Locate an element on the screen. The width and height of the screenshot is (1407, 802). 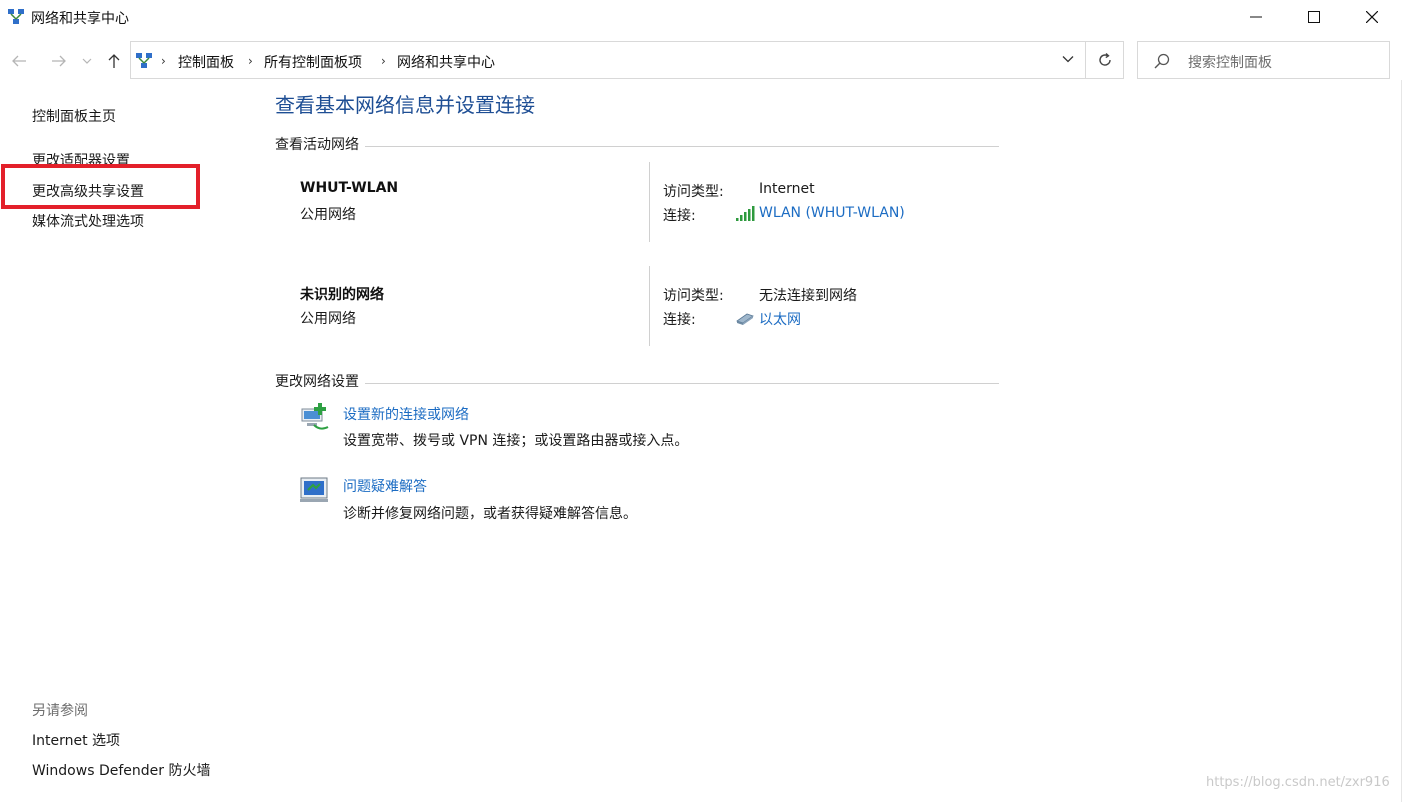
see-also-heading: 另请参阅 is located at coordinates (60, 711).